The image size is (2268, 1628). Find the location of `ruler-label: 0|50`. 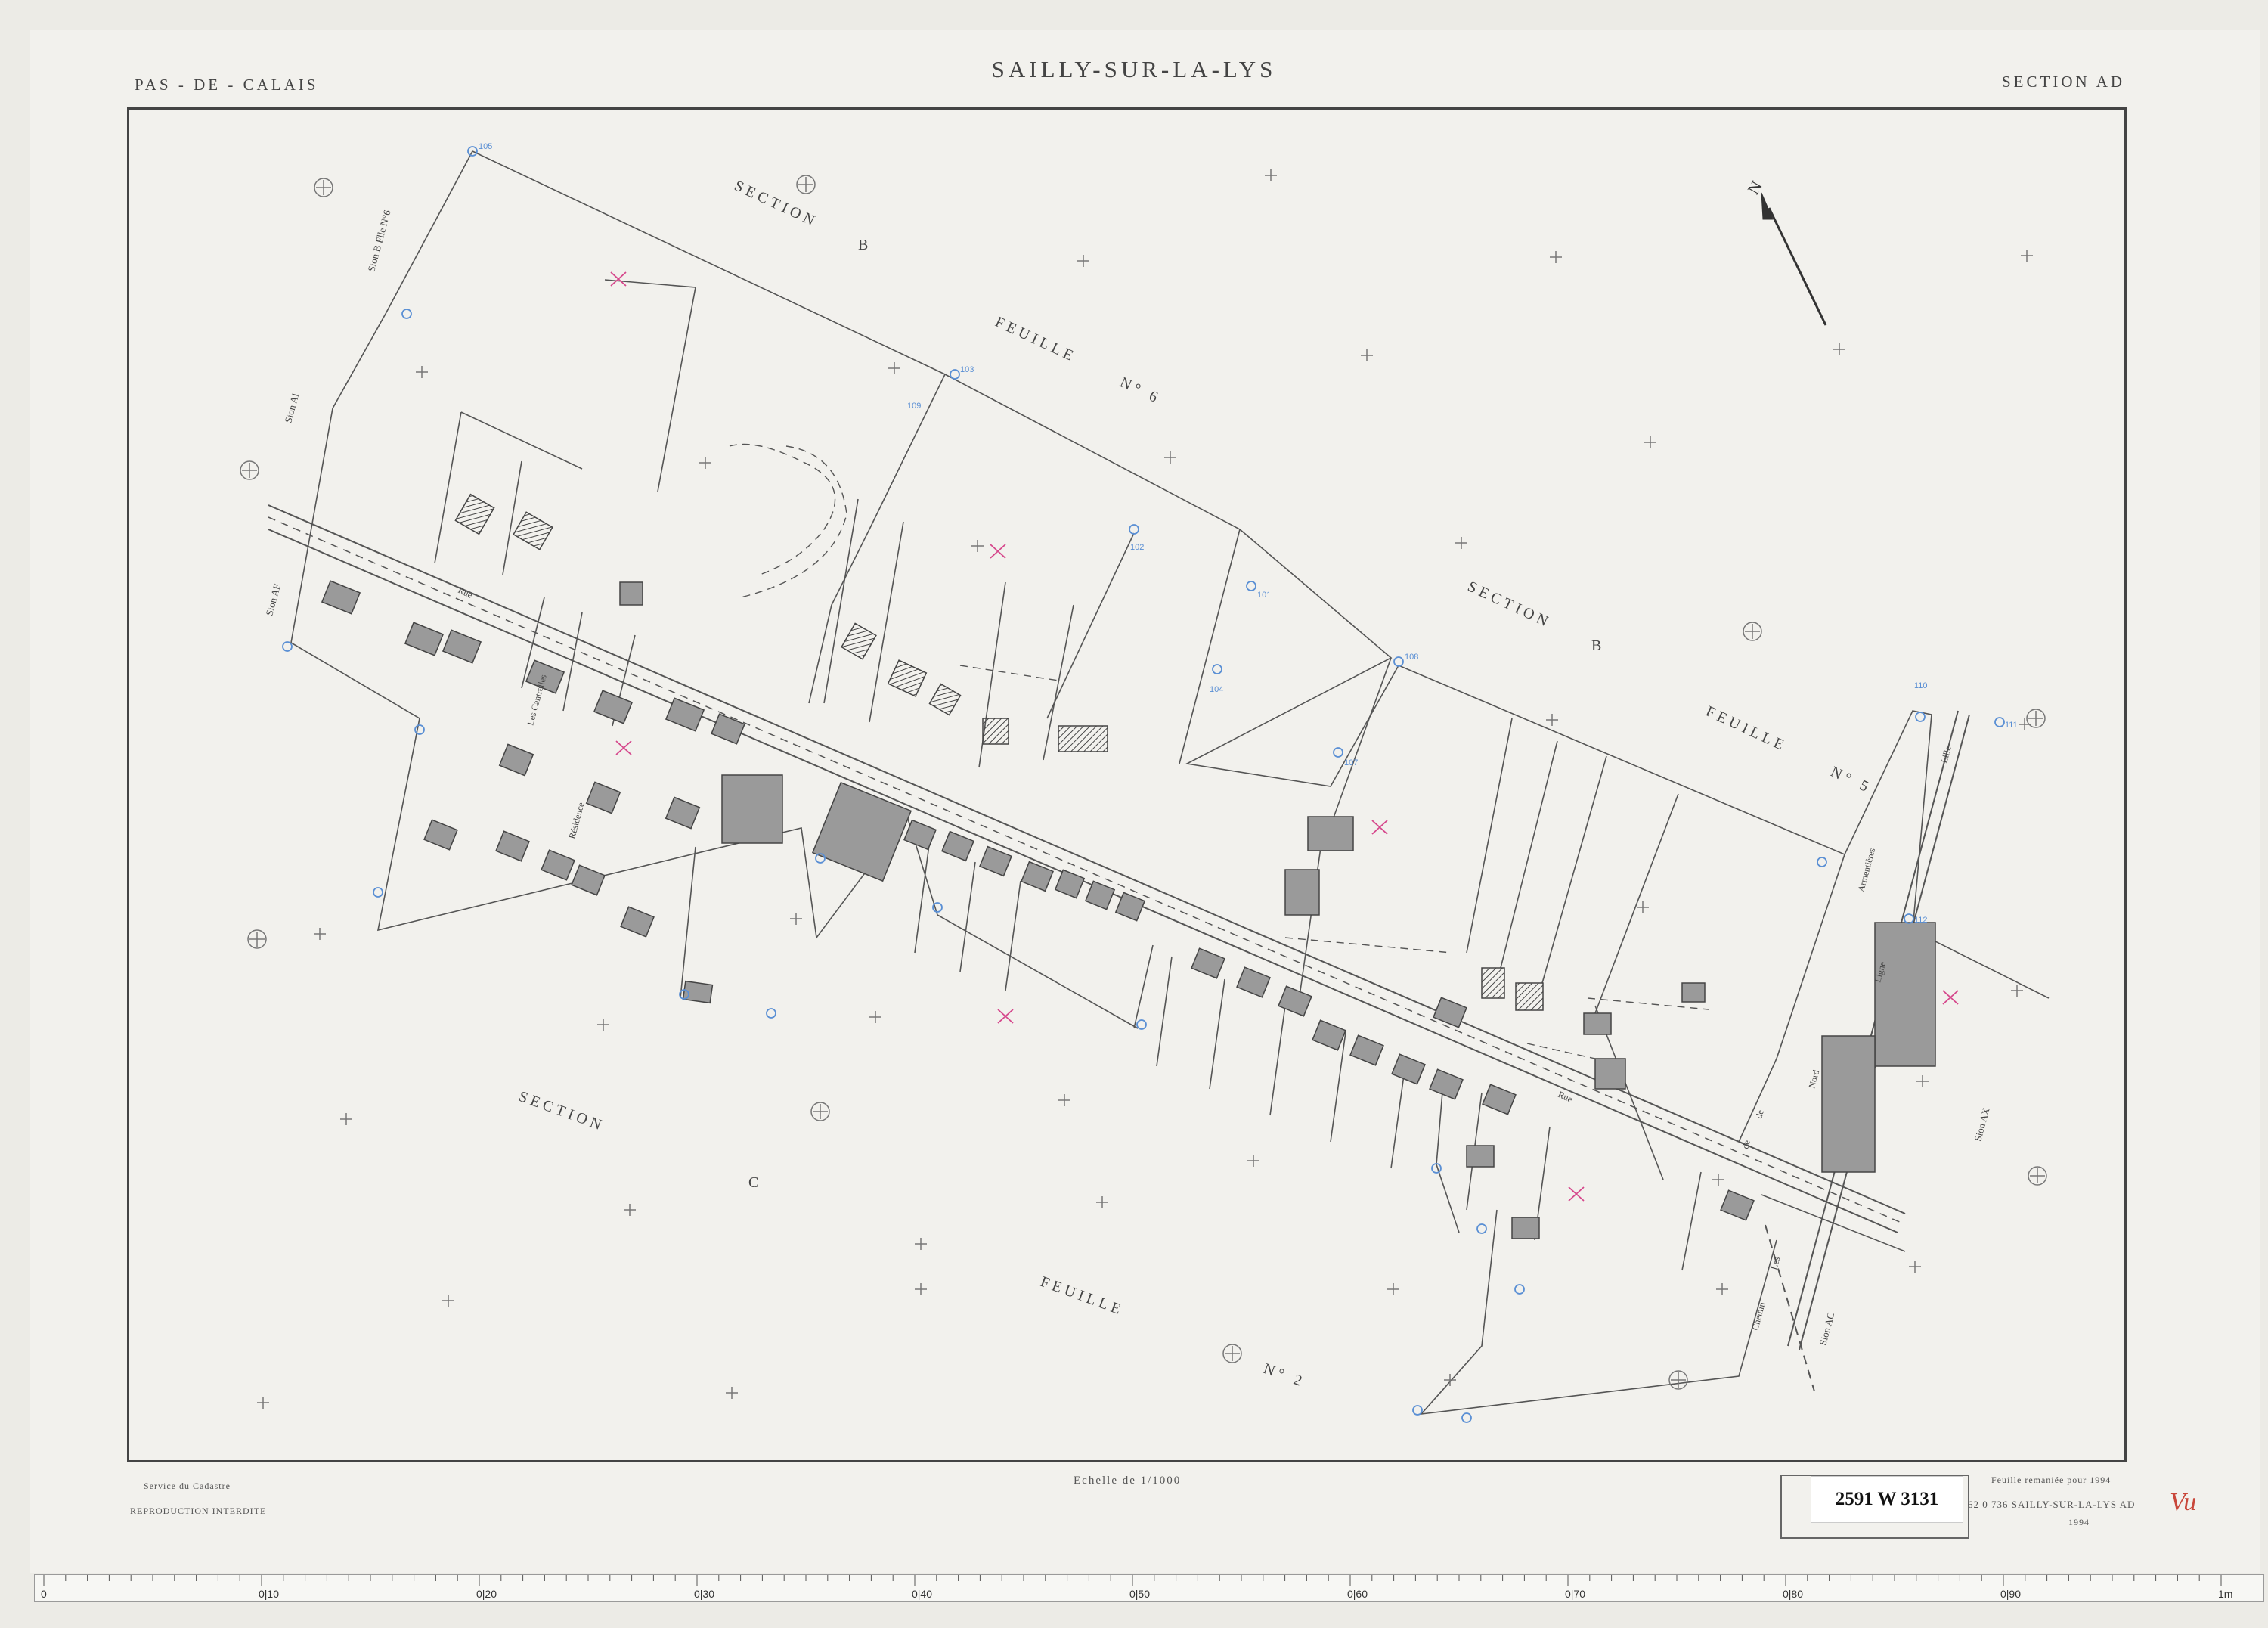

ruler-label: 0|50 is located at coordinates (1139, 1594).